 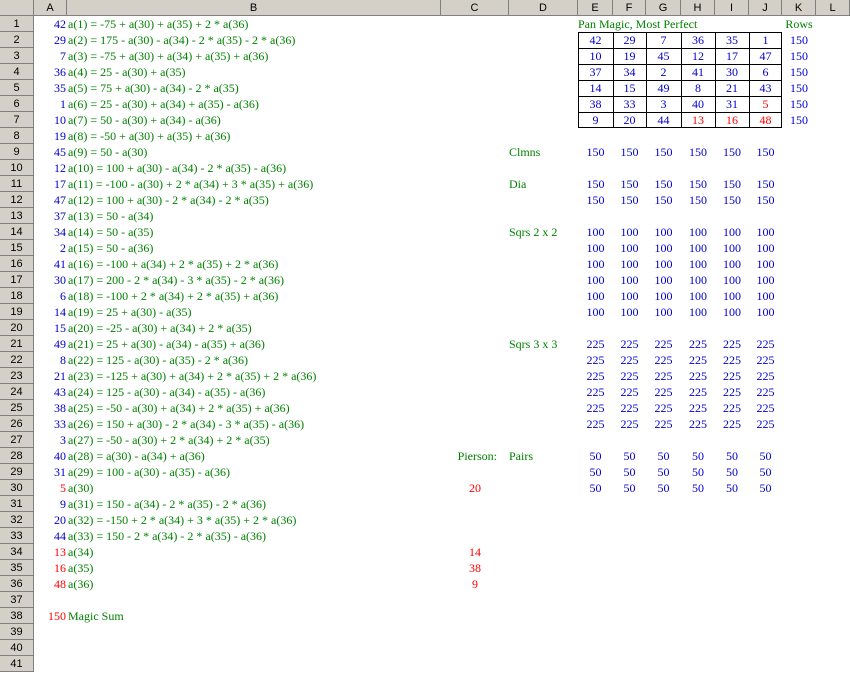 What do you see at coordinates (17, 584) in the screenshot?
I see `row-header-36: 36` at bounding box center [17, 584].